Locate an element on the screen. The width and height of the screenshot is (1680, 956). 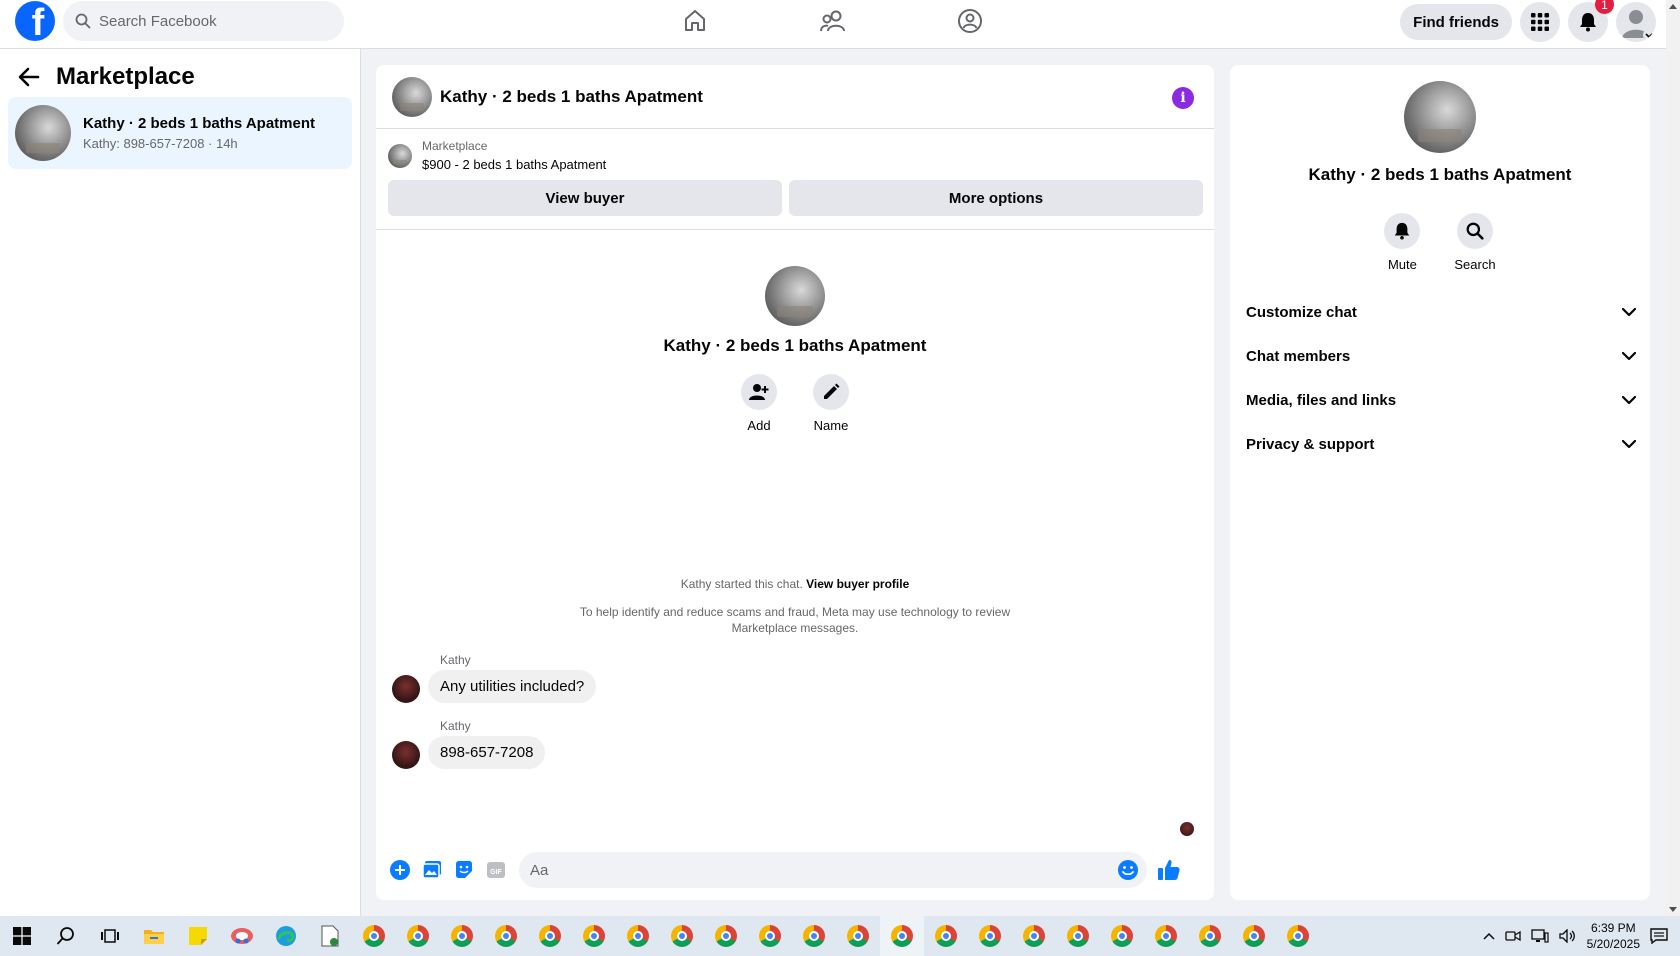
more-options-button: More options is located at coordinates (996, 198).